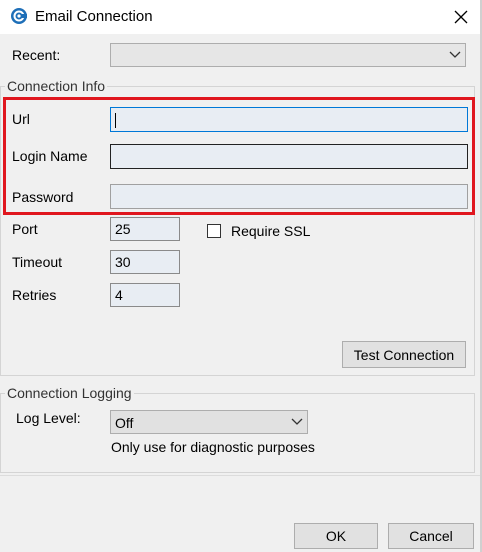 This screenshot has width=482, height=552. I want to click on timeout-input: 30, so click(145, 262).